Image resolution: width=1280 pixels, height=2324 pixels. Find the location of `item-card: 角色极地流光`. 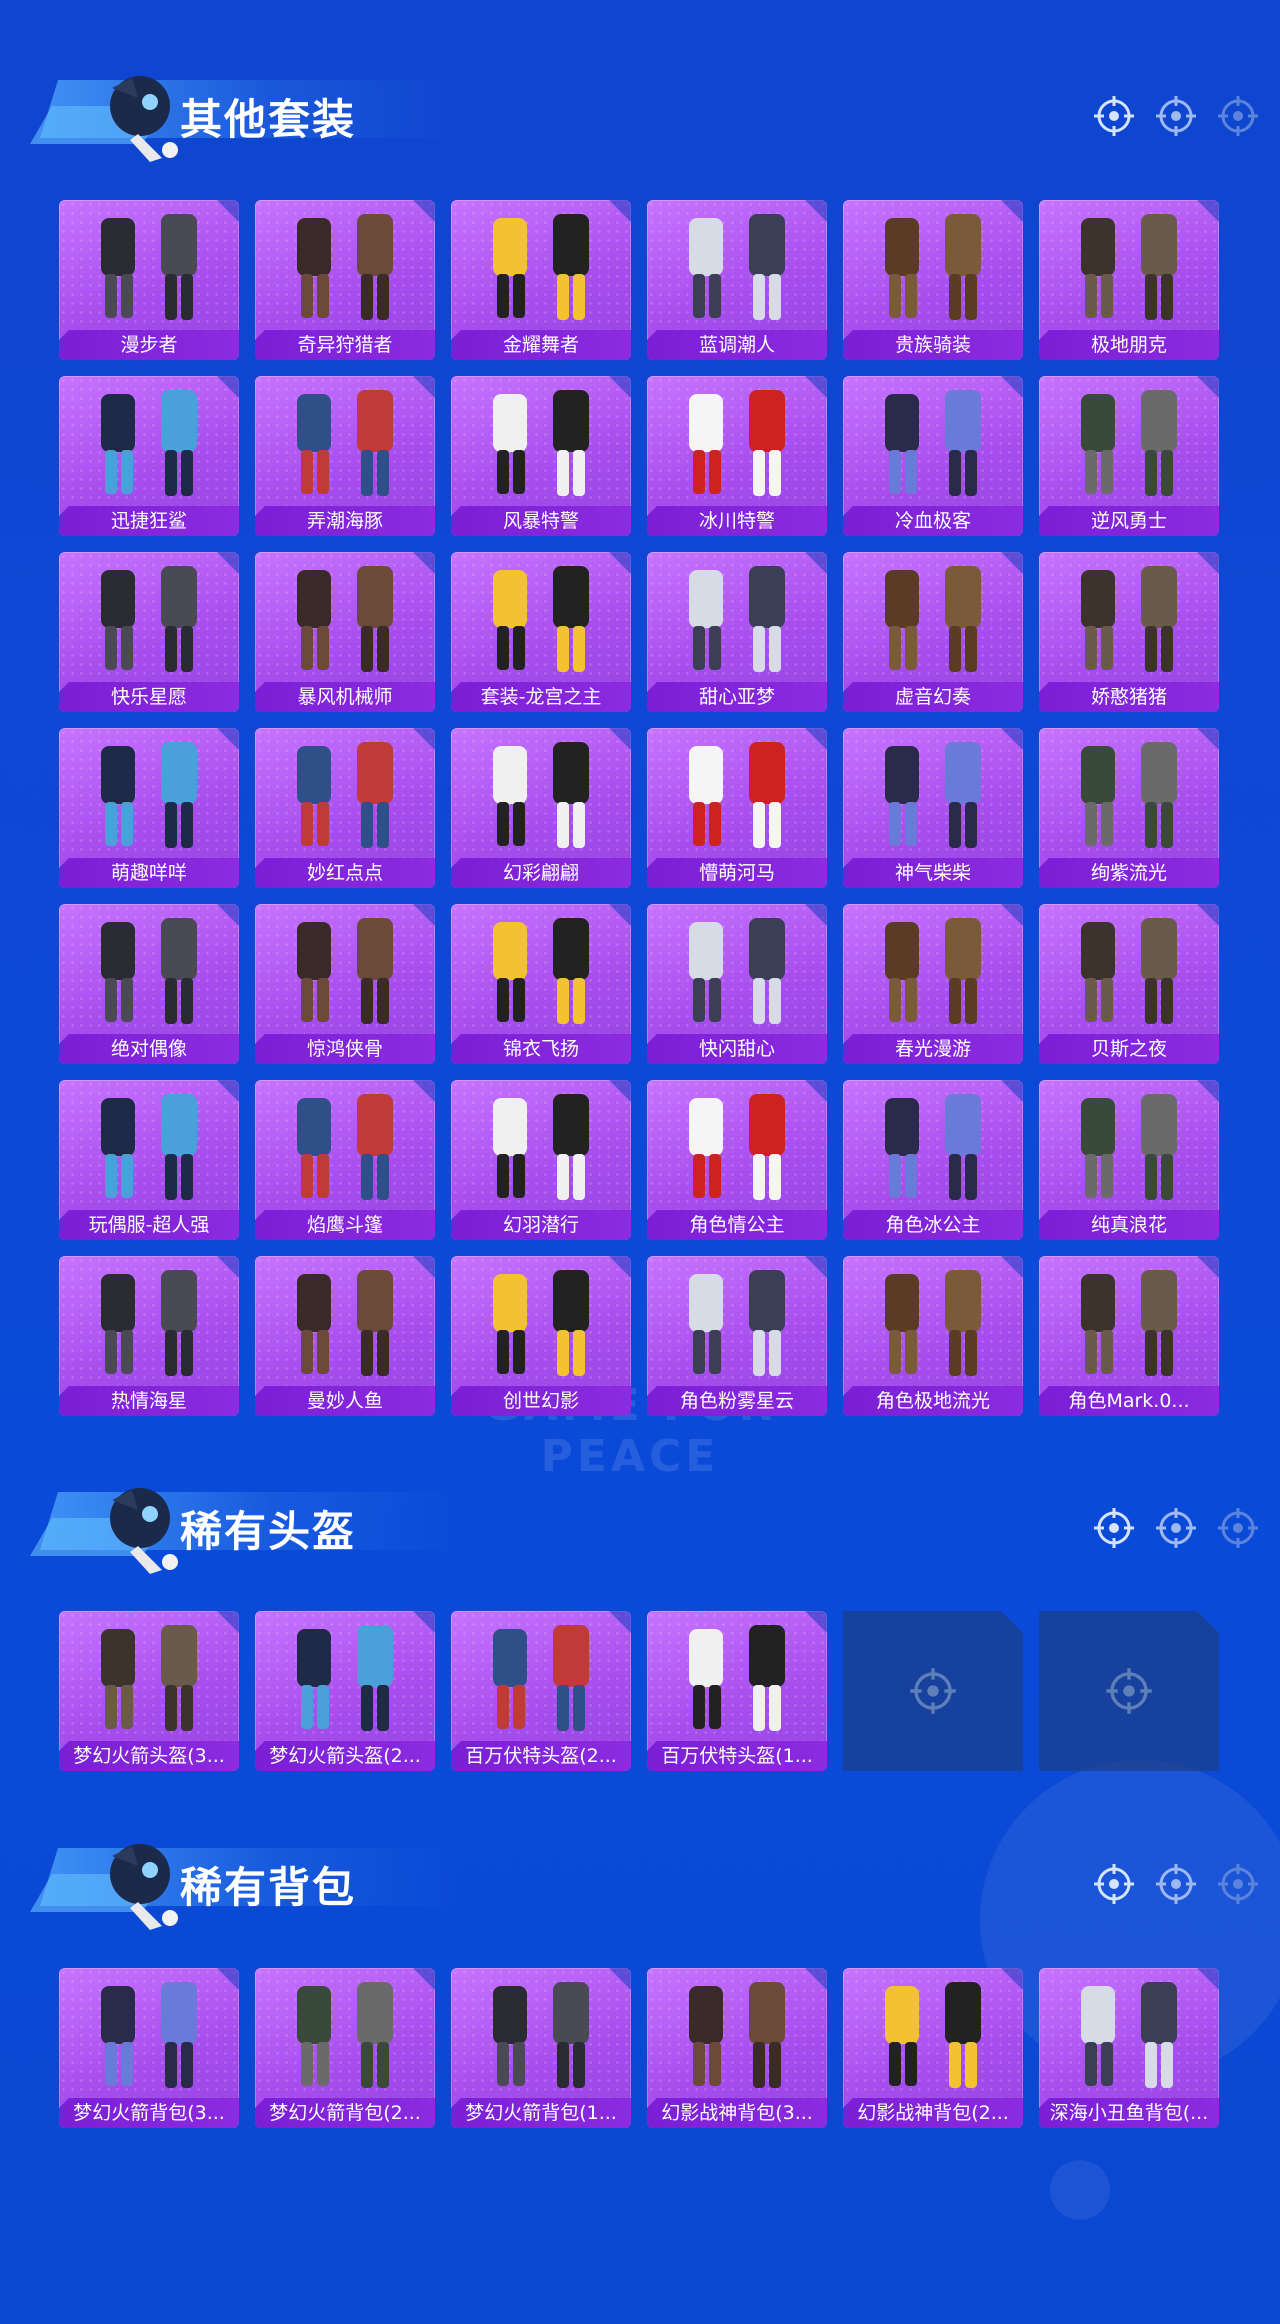

item-card: 角色极地流光 is located at coordinates (933, 1336).